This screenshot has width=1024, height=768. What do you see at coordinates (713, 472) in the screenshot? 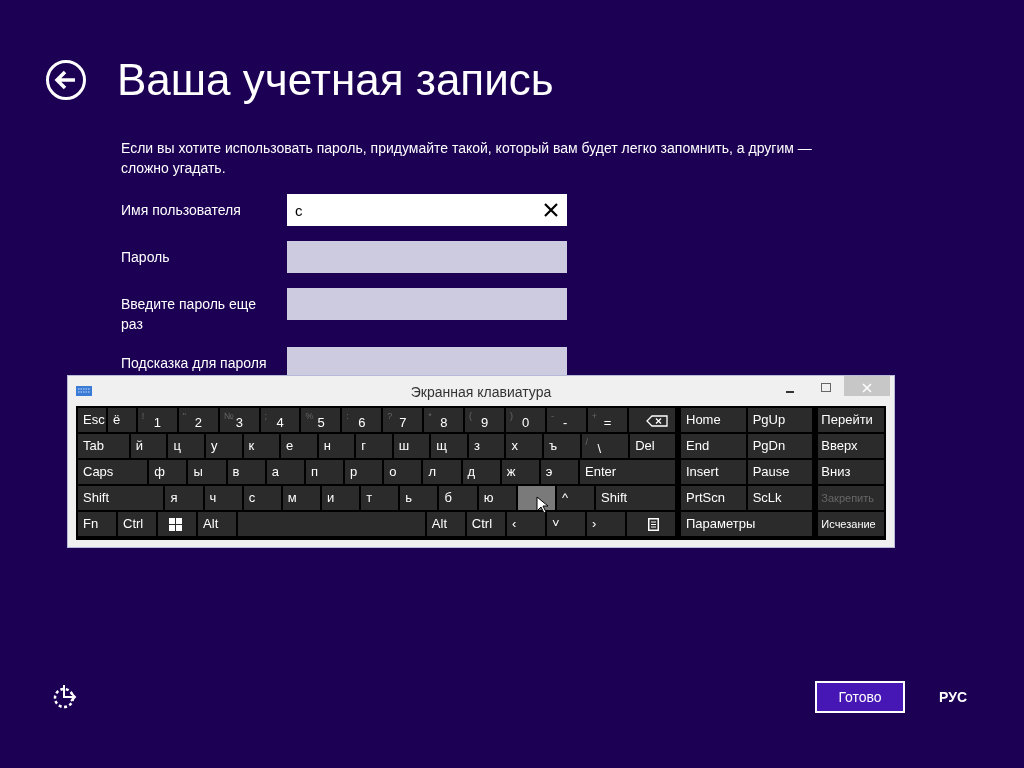
I see `keyboard-key: Insert` at bounding box center [713, 472].